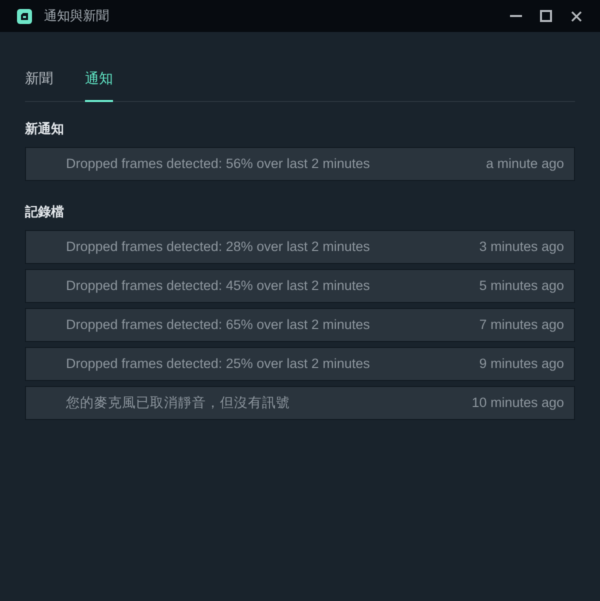 Image resolution: width=600 pixels, height=601 pixels. What do you see at coordinates (76, 16) in the screenshot?
I see `window-title: 通知與新聞` at bounding box center [76, 16].